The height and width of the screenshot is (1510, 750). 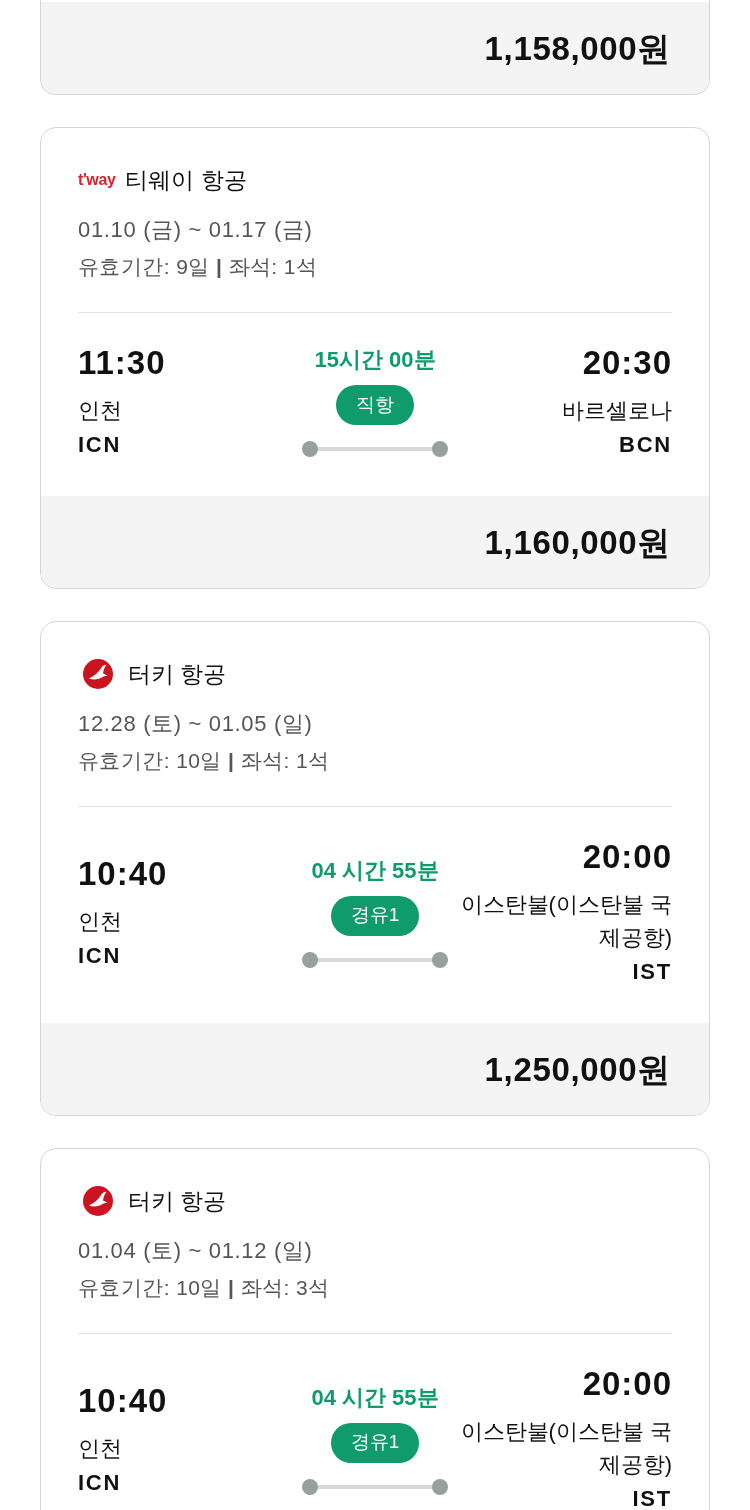 What do you see at coordinates (97, 180) in the screenshot?
I see `airline-logo: t'way` at bounding box center [97, 180].